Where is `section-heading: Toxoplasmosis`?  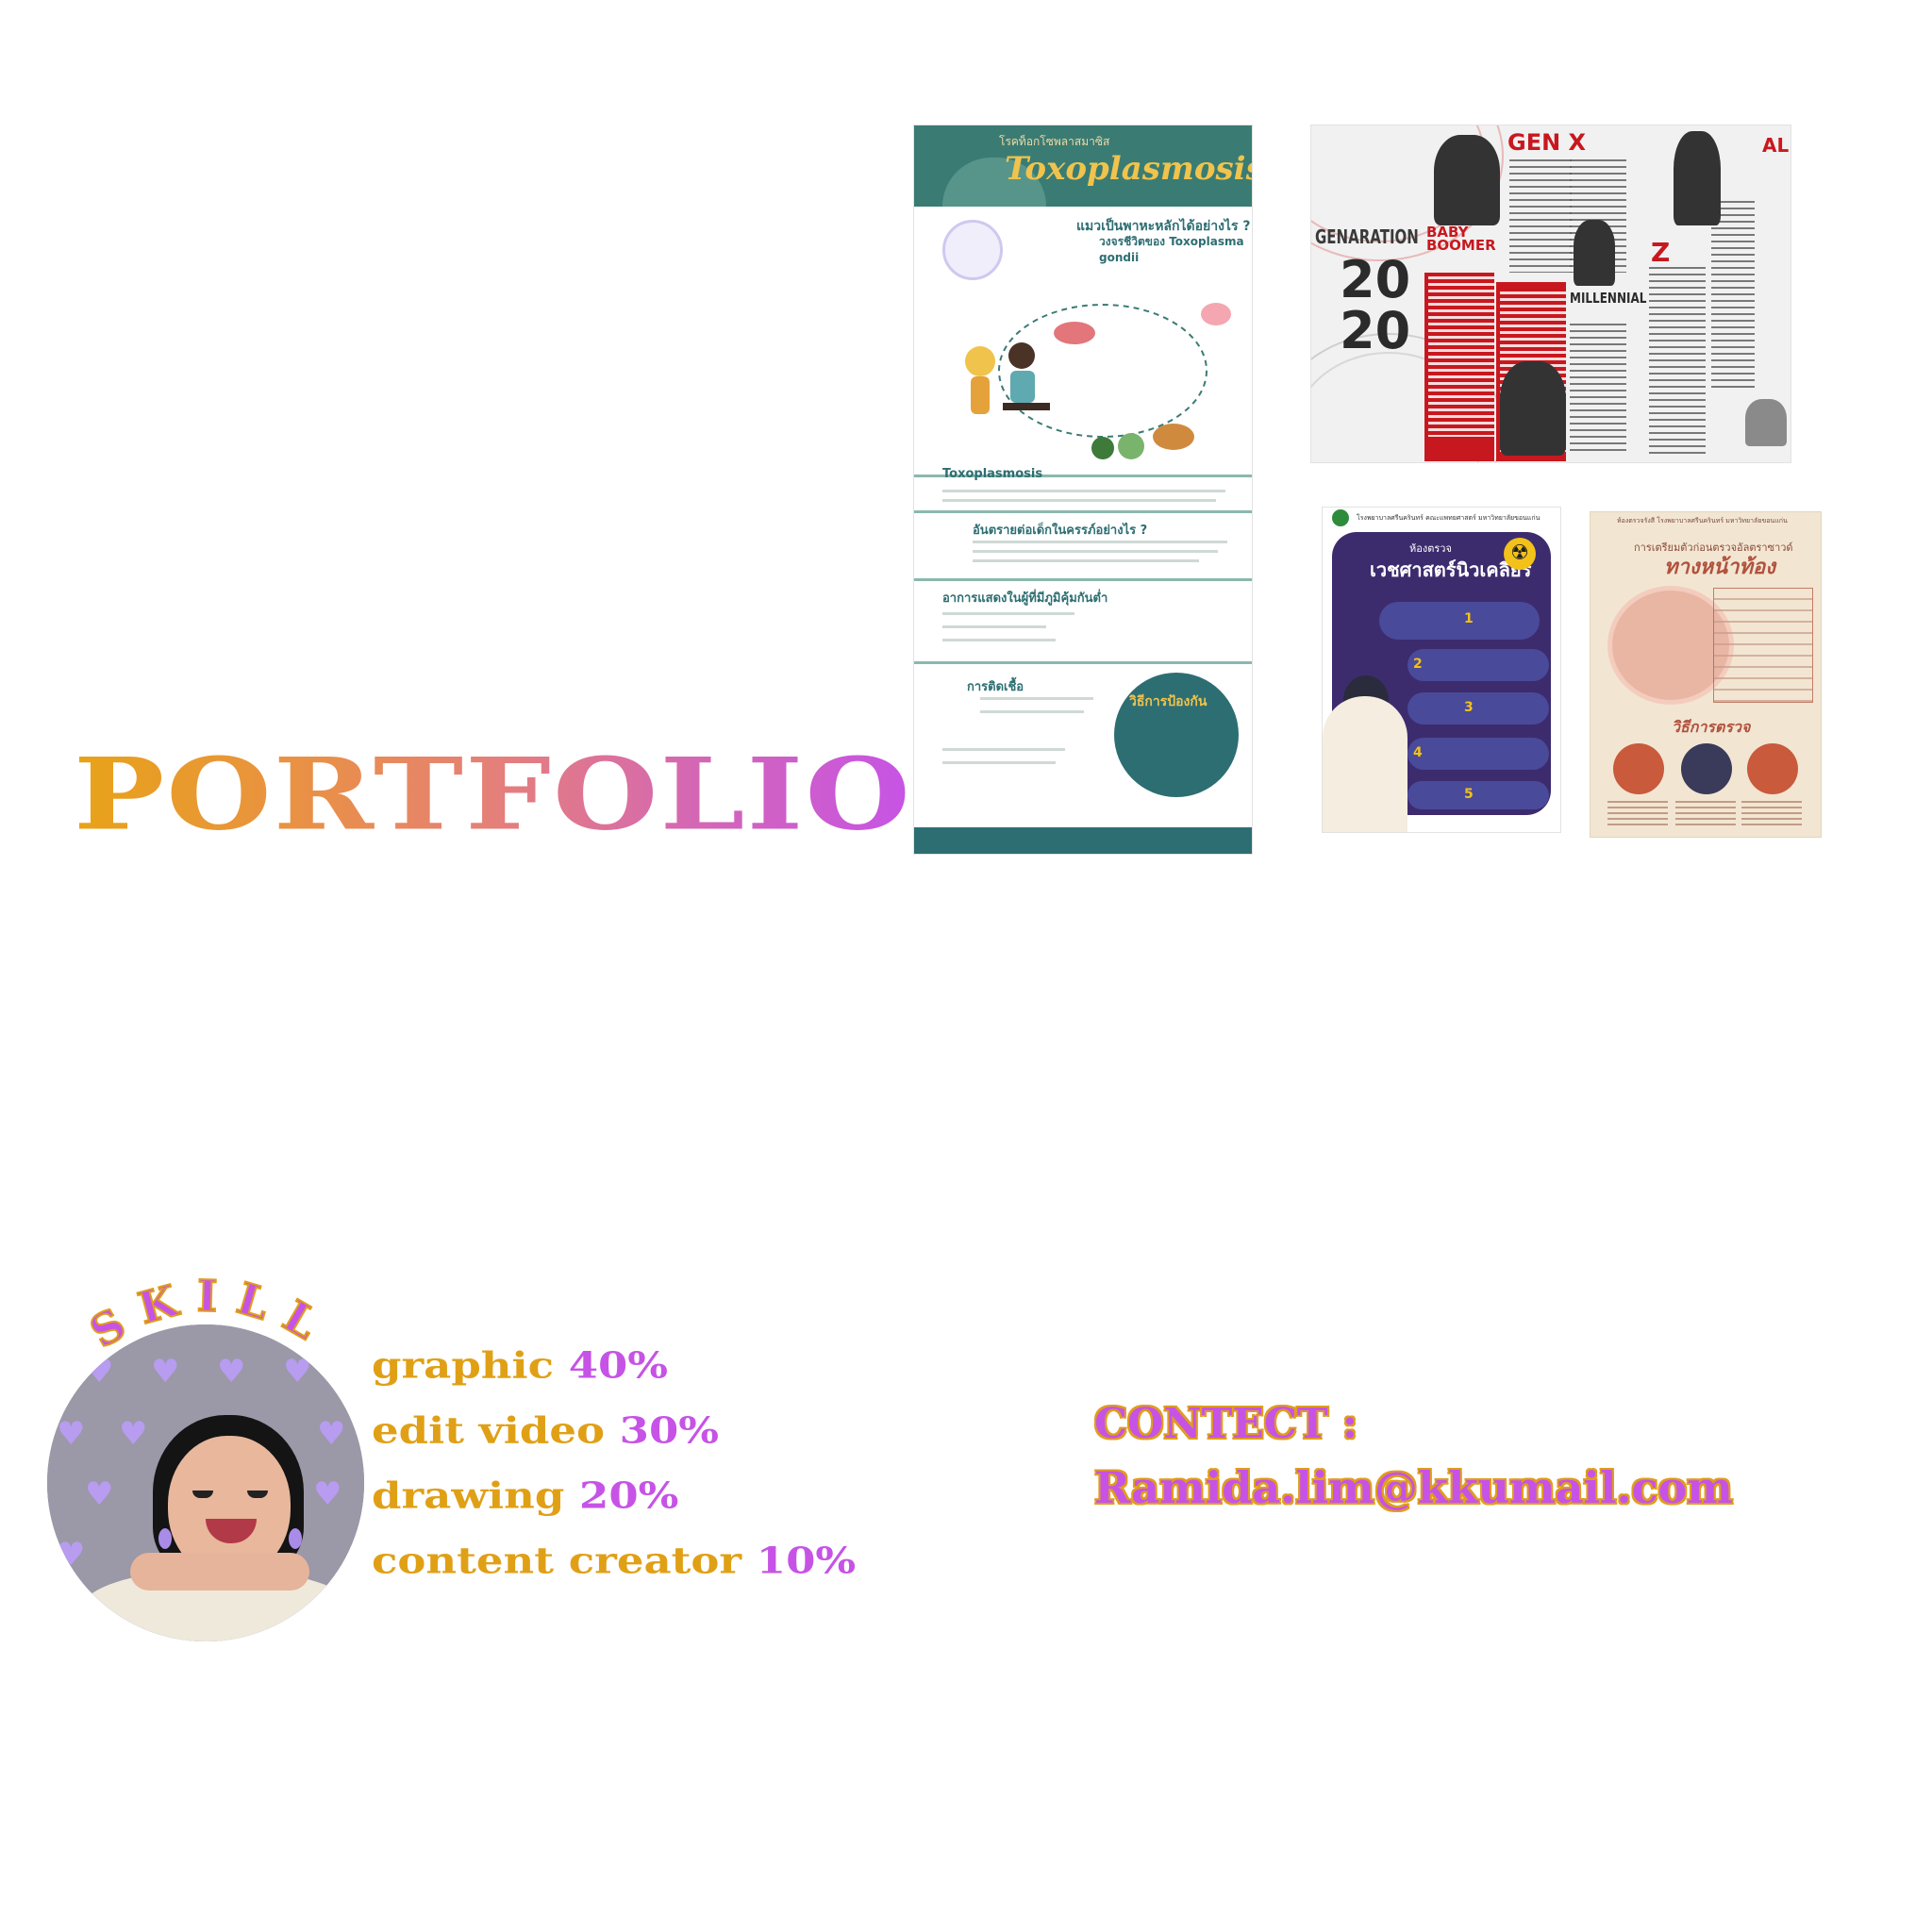
section-heading: Toxoplasmosis is located at coordinates (993, 474).